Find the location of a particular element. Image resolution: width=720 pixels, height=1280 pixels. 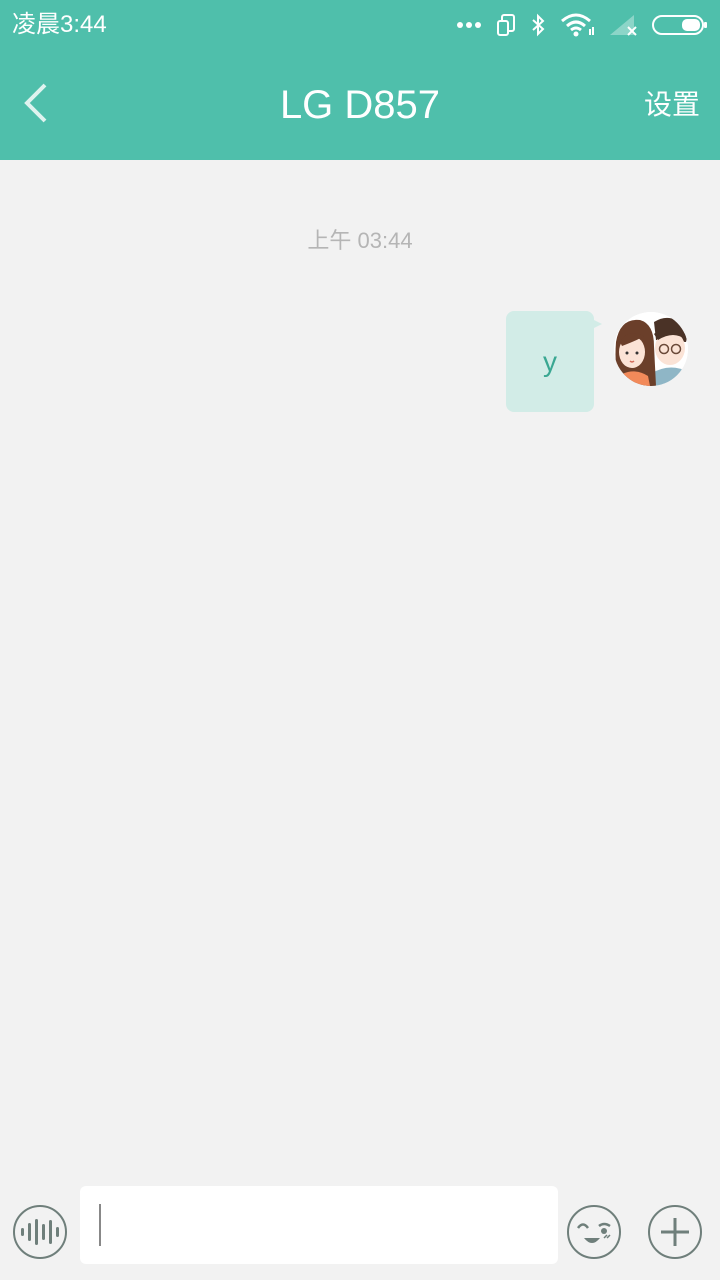

settings-button: 设置 is located at coordinates (672, 105).